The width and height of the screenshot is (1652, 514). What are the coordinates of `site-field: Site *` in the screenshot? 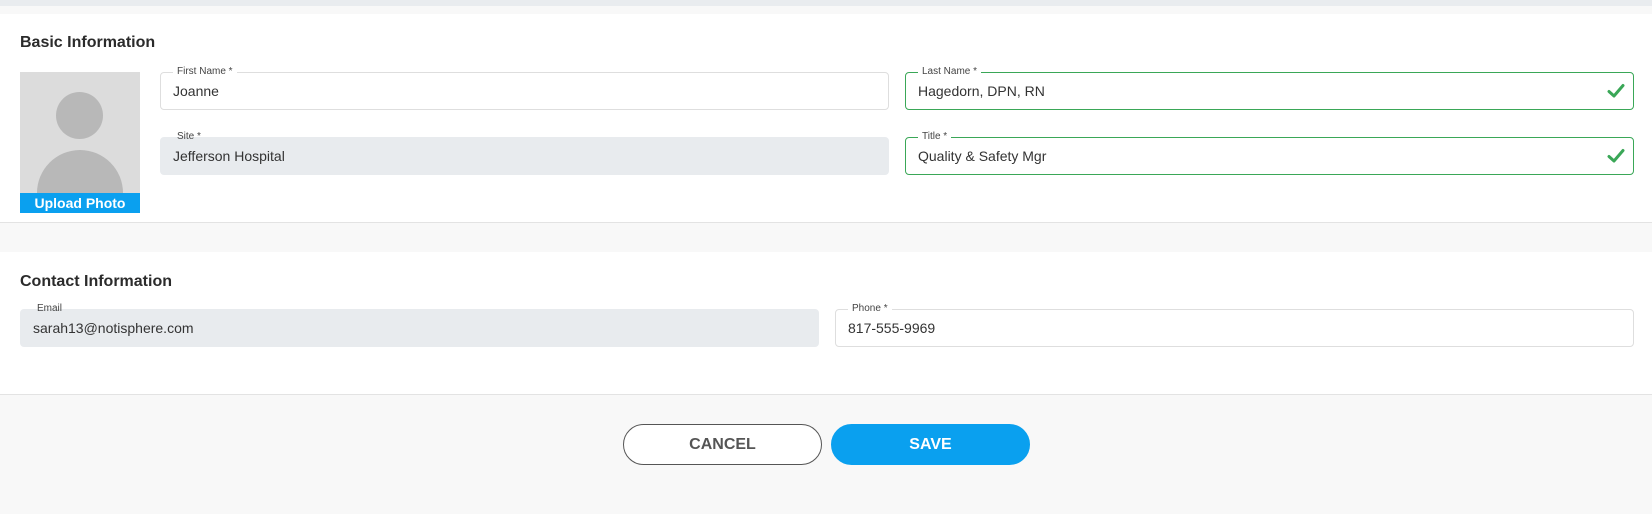 It's located at (524, 153).